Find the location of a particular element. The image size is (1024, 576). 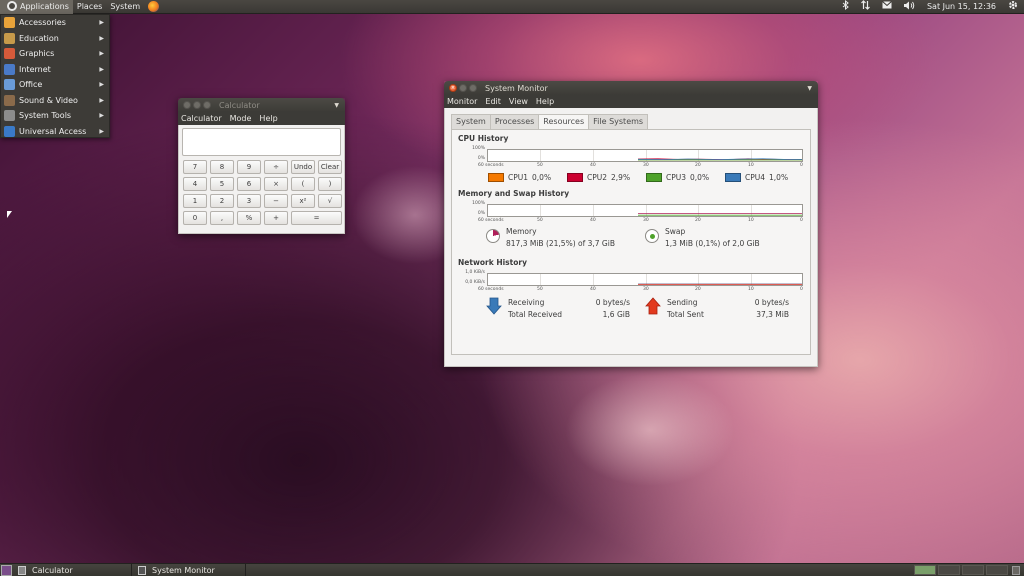

memory-pie-icon is located at coordinates (493, 236).